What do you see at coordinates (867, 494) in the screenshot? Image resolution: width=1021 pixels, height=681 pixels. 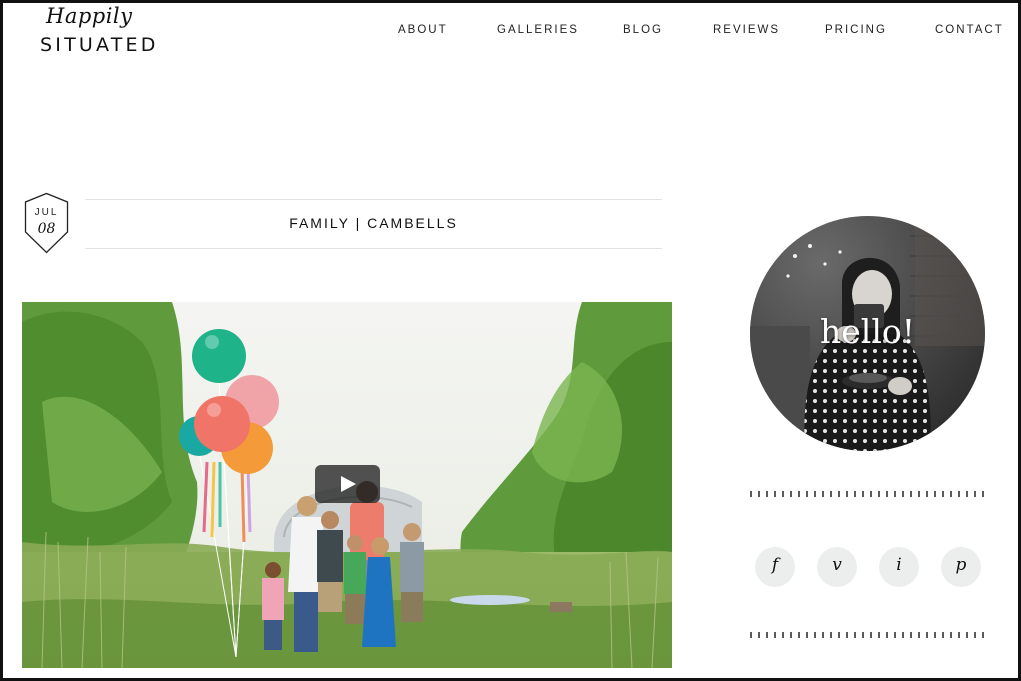 I see `sidebar-divider-top` at bounding box center [867, 494].